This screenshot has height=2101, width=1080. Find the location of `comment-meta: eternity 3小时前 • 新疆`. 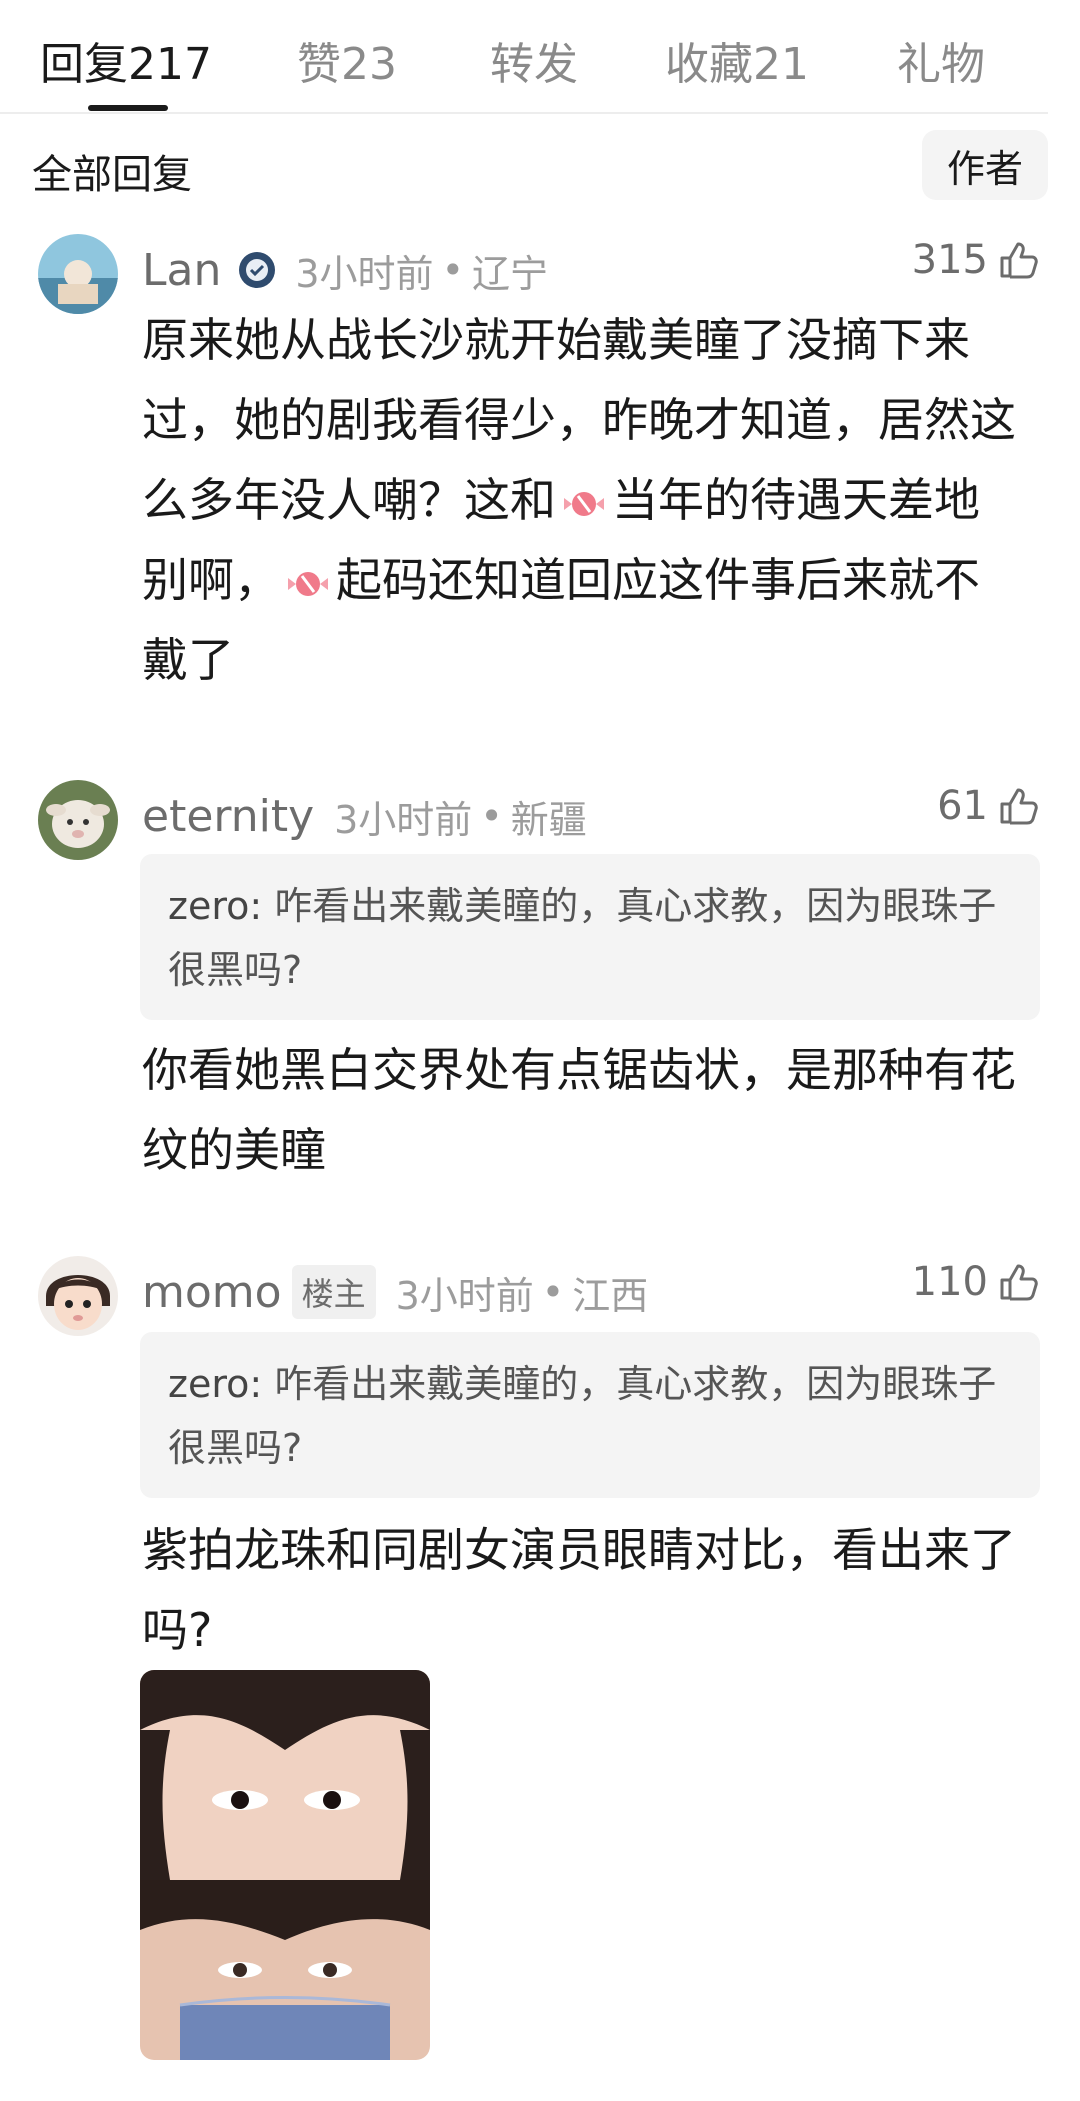

comment-meta: eternity 3小时前 • 新疆 is located at coordinates (364, 816).